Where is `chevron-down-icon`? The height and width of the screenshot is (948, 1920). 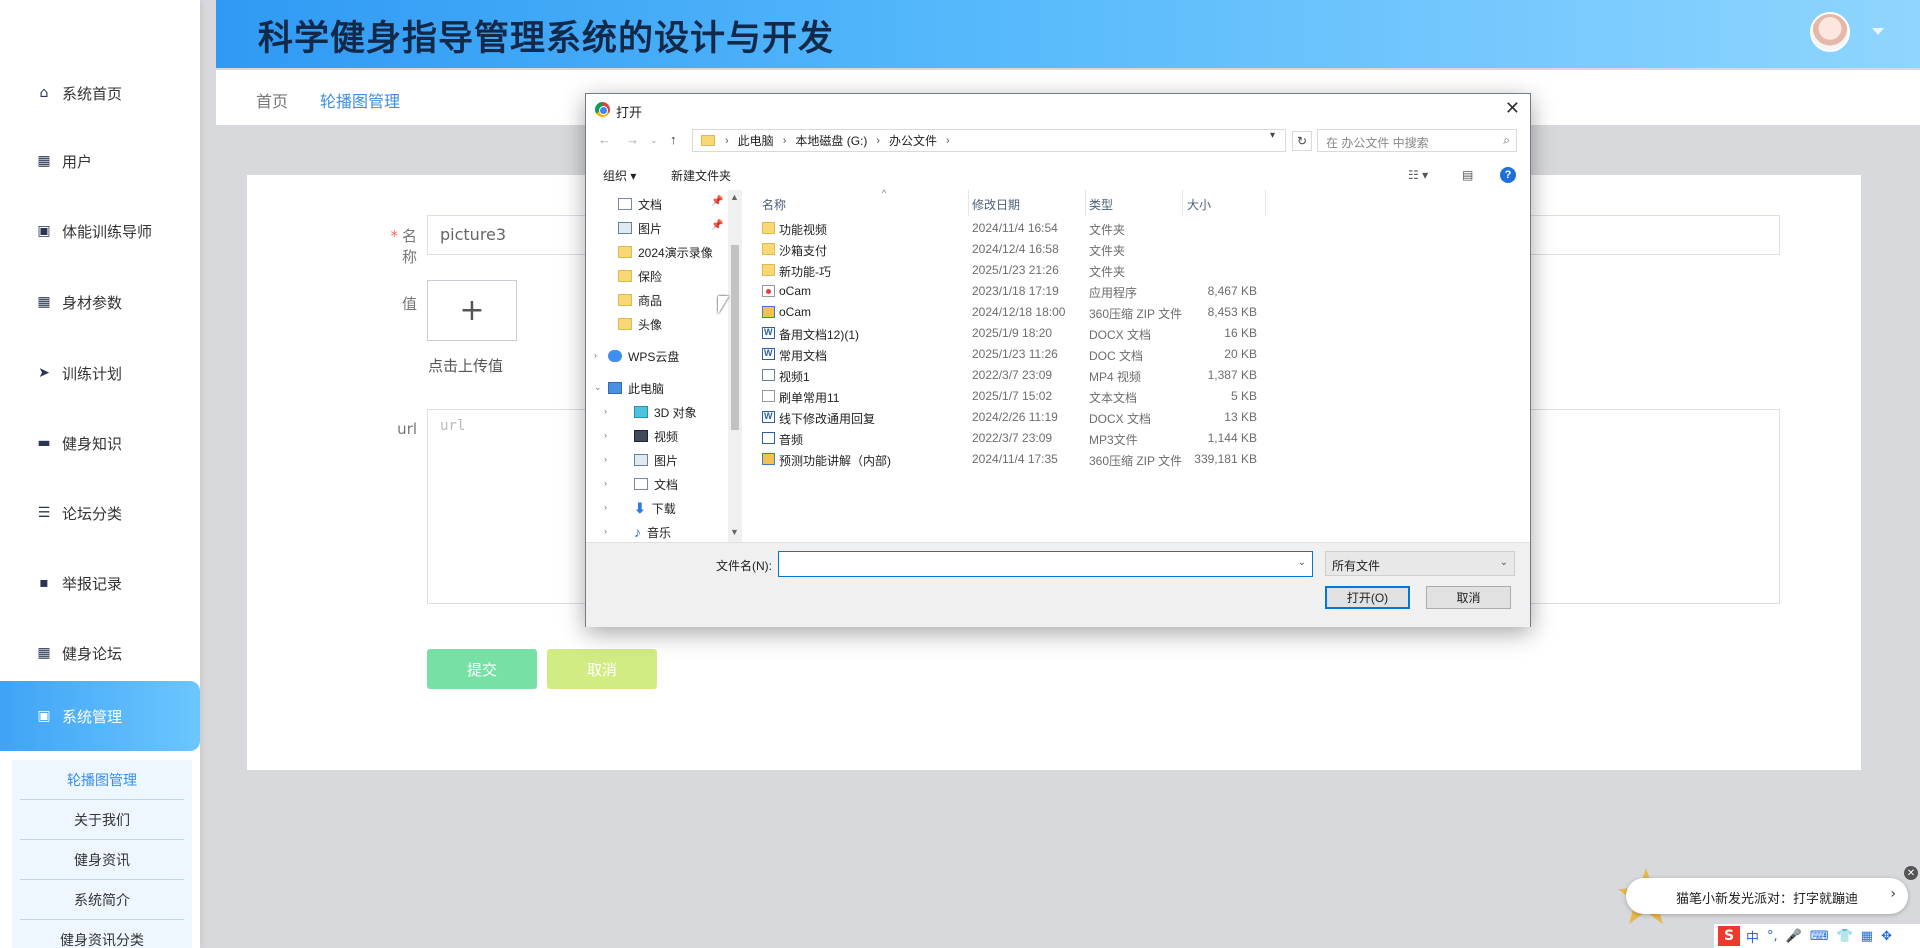 chevron-down-icon is located at coordinates (1878, 31).